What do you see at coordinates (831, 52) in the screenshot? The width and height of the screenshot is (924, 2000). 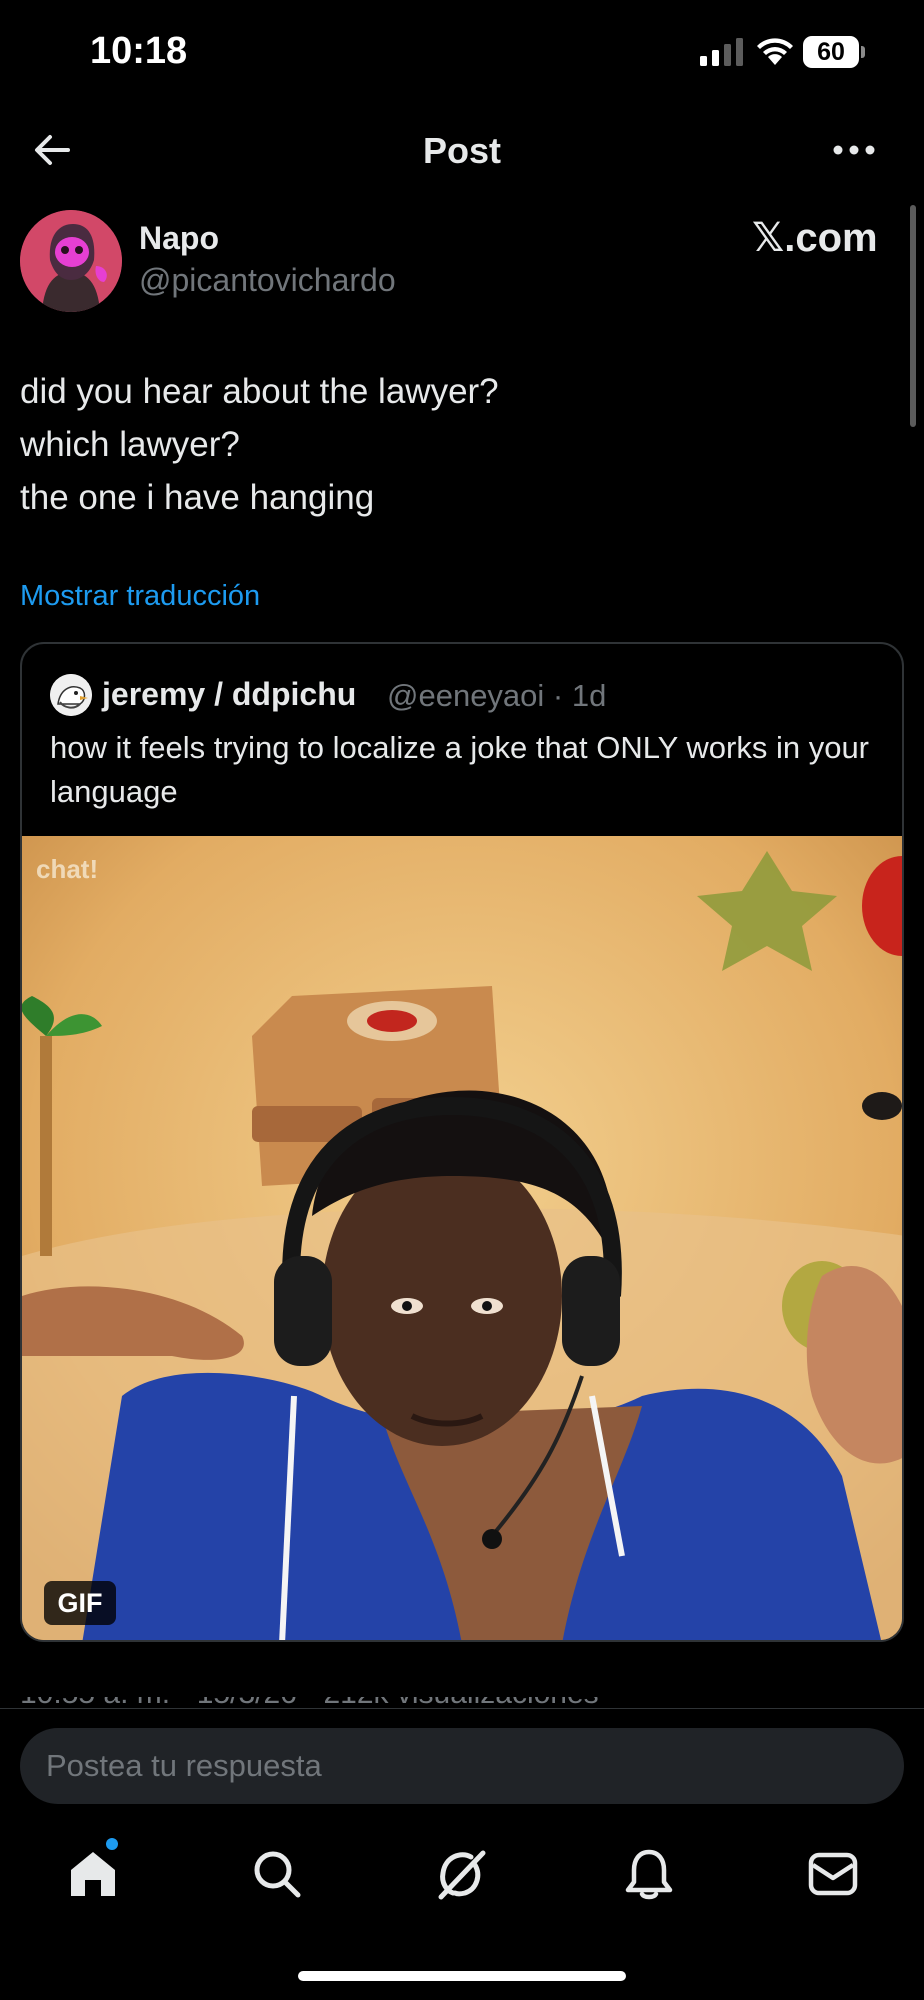 I see `battery-level: 60` at bounding box center [831, 52].